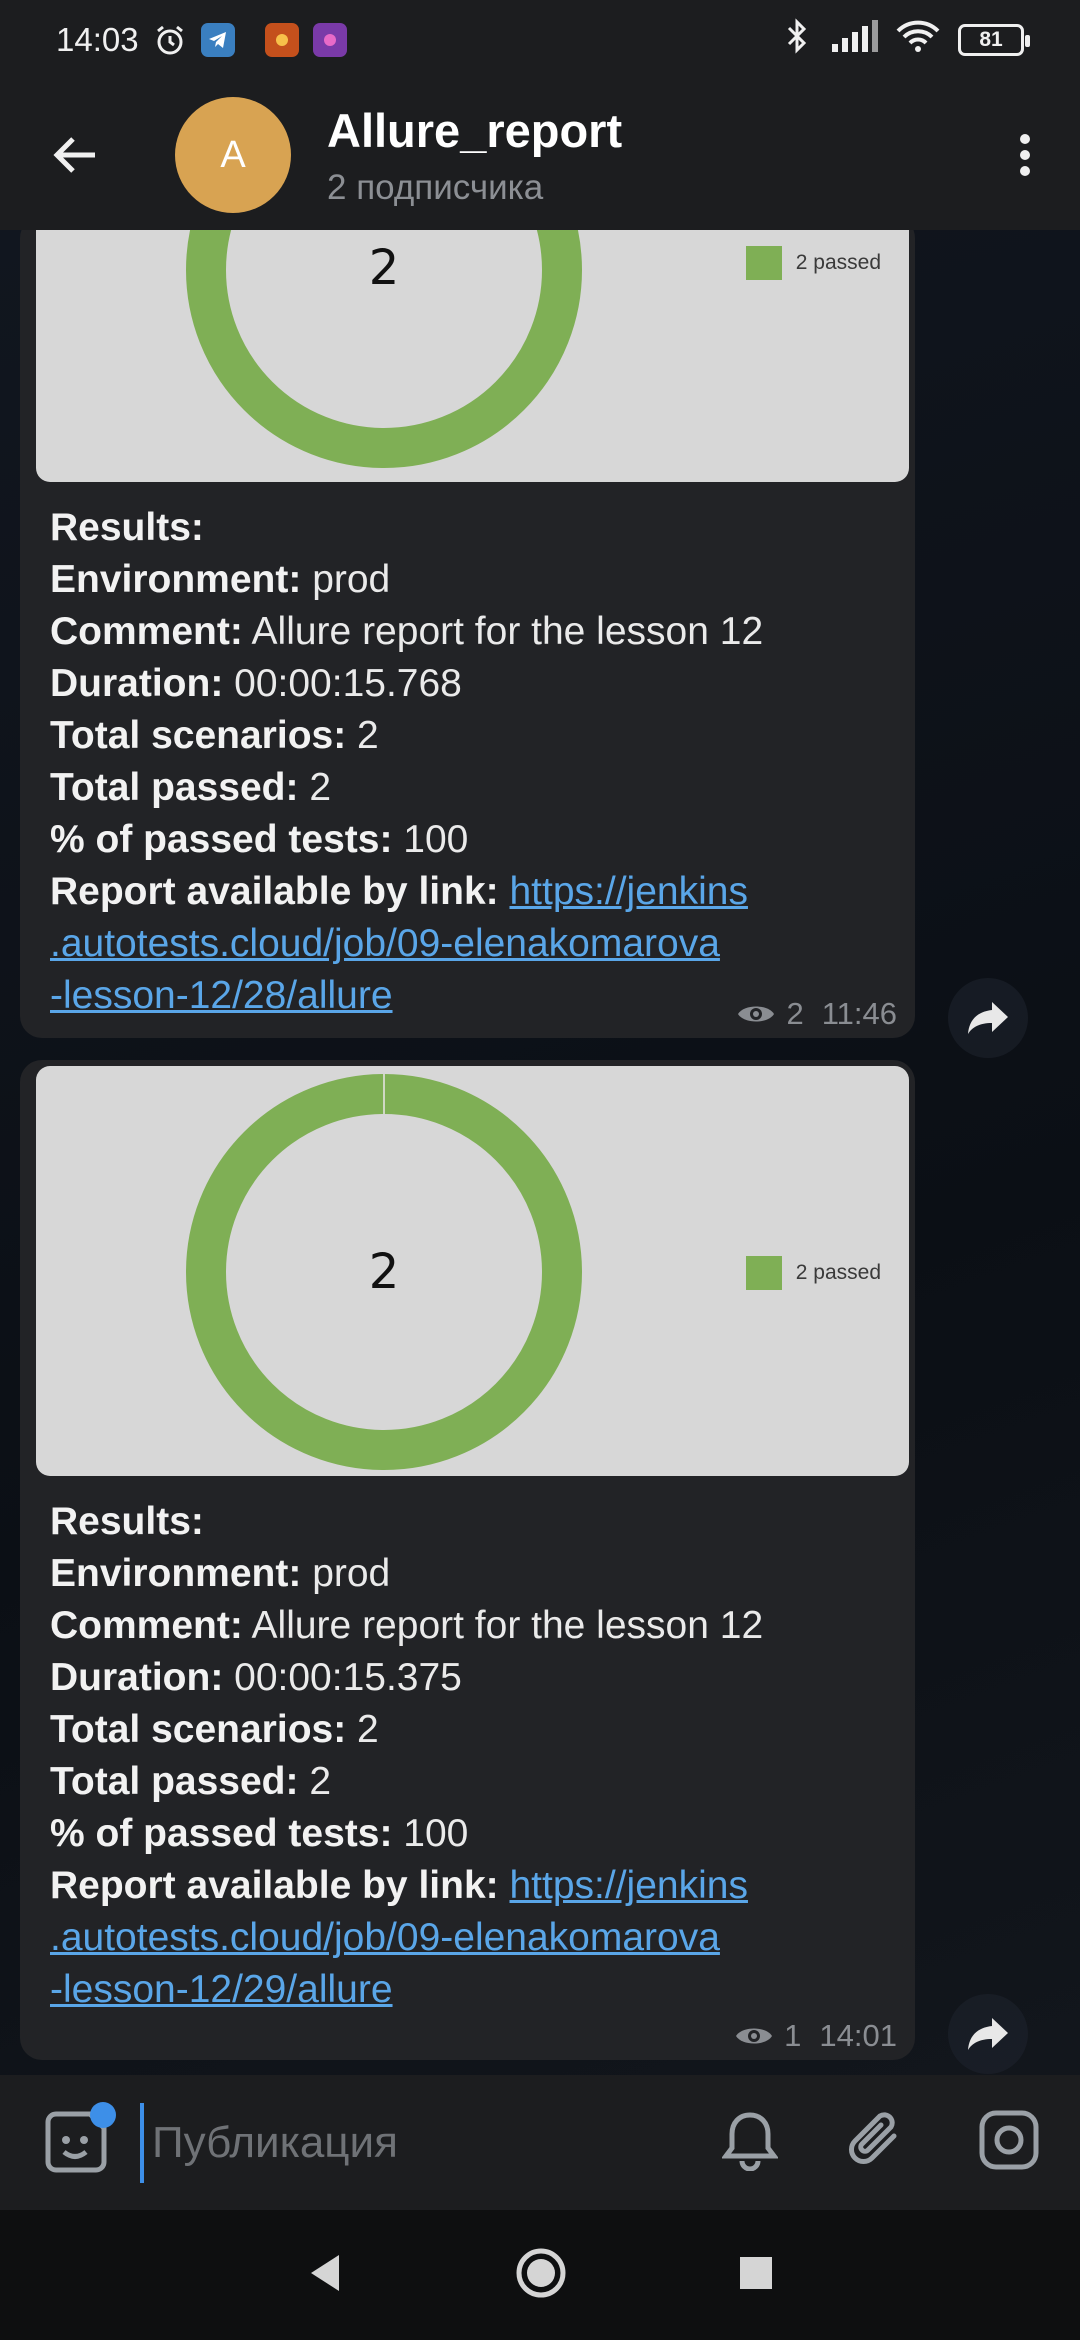 Image resolution: width=1080 pixels, height=2340 pixels. I want to click on nav-recents-icon, so click(756, 2275).